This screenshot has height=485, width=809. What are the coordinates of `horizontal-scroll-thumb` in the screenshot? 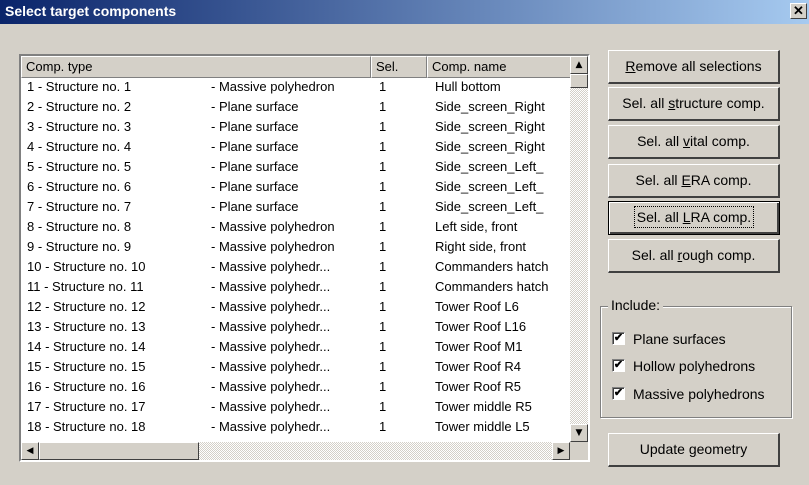 It's located at (119, 451).